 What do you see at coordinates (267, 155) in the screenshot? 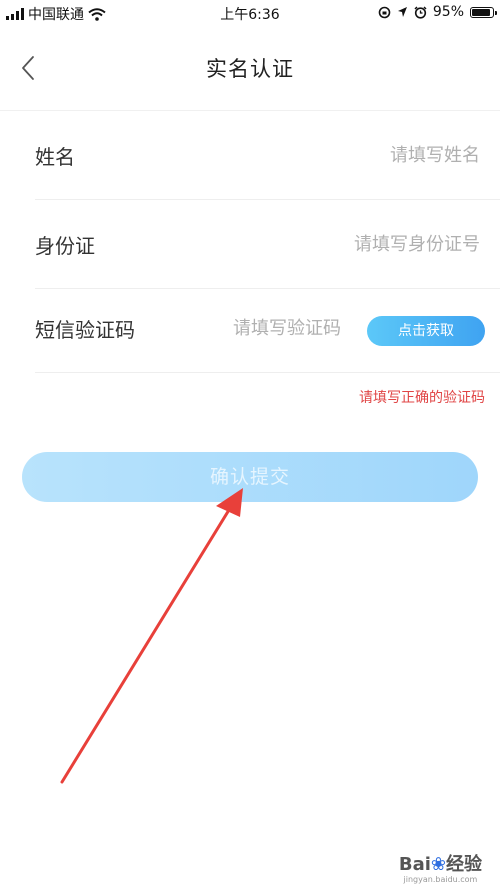
I see `name-row: 姓名 请填写姓名` at bounding box center [267, 155].